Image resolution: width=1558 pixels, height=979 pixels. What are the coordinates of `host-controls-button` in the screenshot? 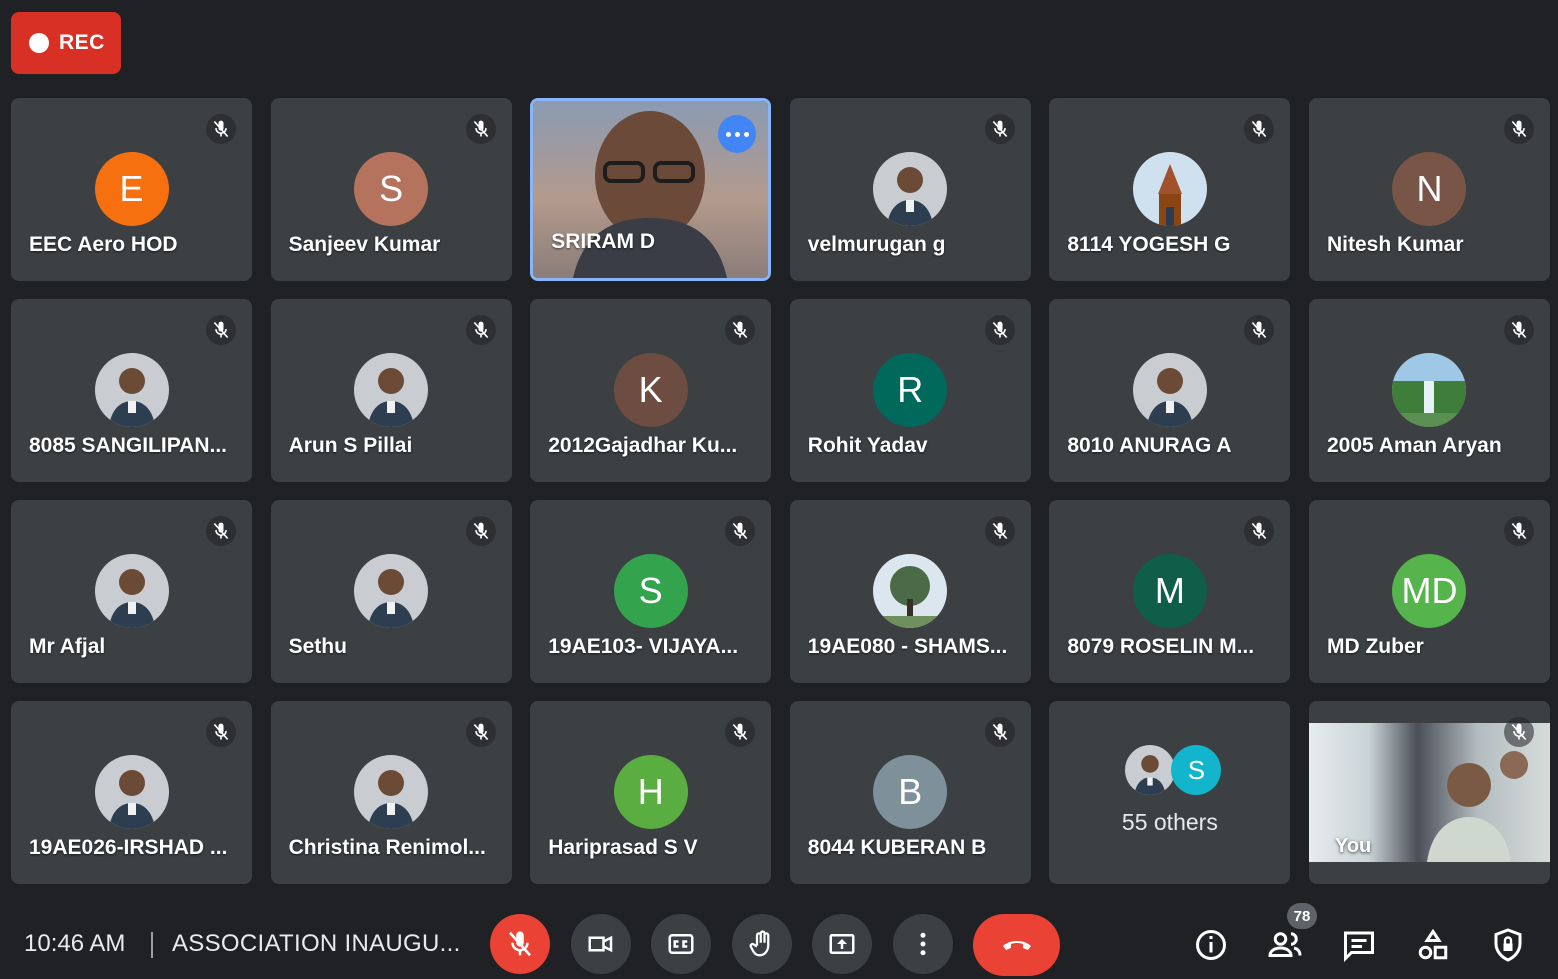 It's located at (1508, 945).